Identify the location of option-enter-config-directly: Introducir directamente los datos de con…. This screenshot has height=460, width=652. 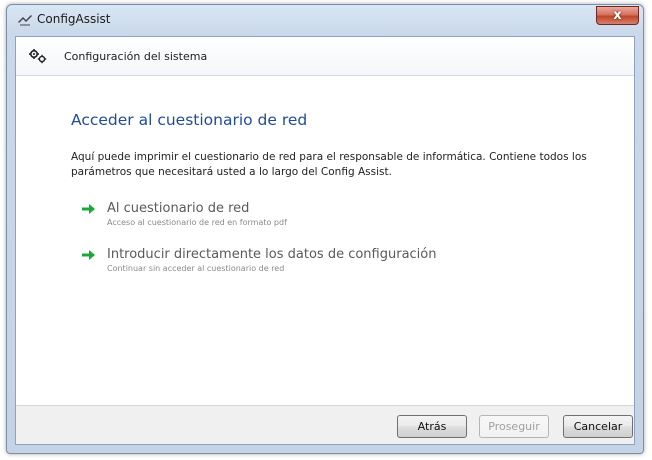
(292, 262).